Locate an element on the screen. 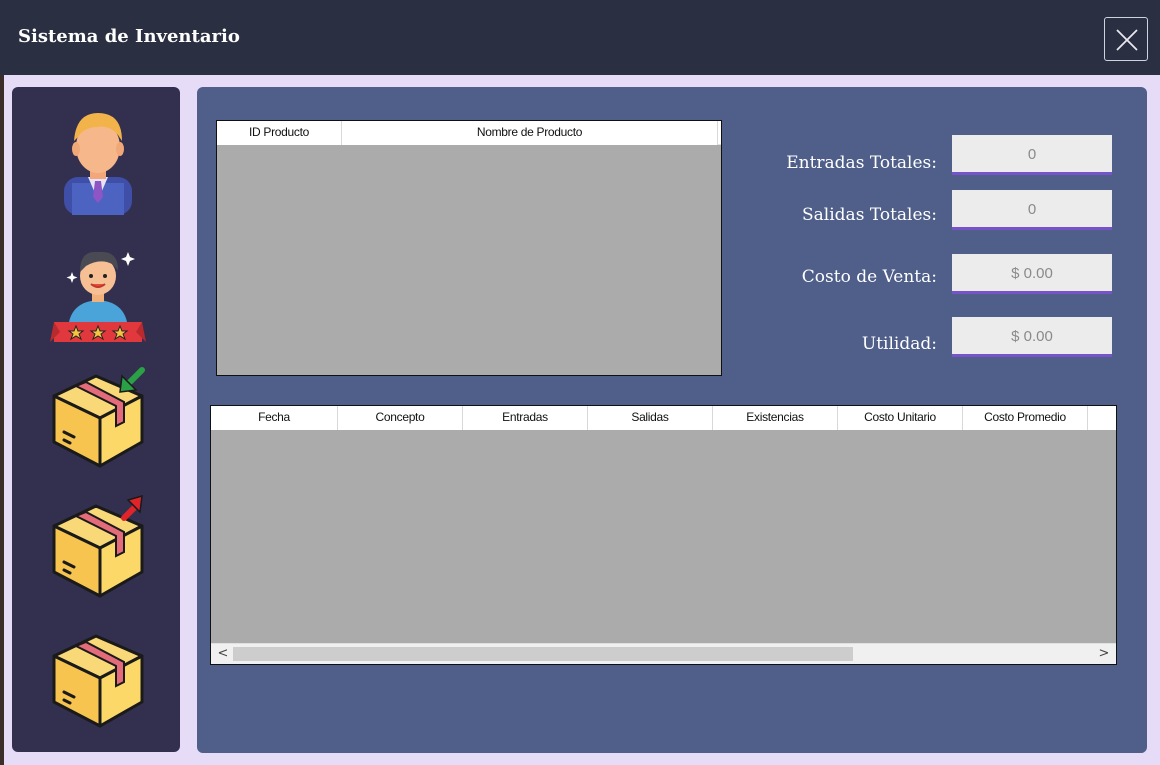 The width and height of the screenshot is (1160, 765). column-header: Concepto is located at coordinates (400, 418).